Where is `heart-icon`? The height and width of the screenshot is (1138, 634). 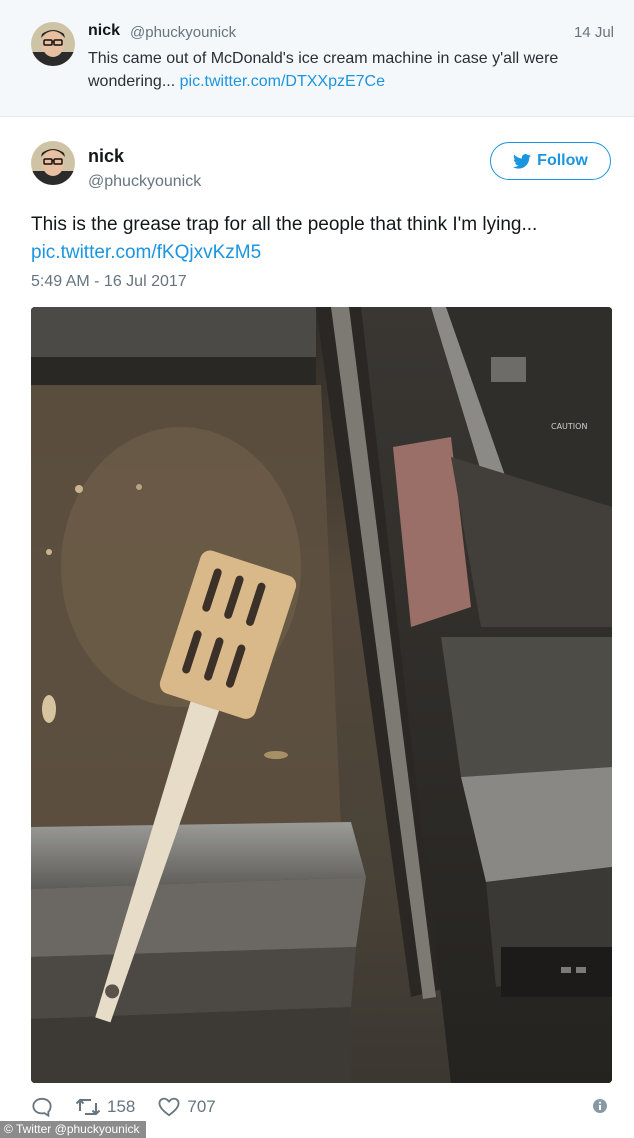 heart-icon is located at coordinates (169, 1107).